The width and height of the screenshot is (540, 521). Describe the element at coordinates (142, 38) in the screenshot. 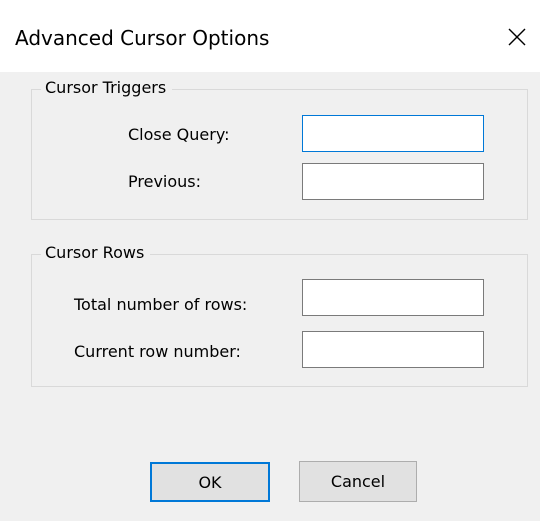

I see `window-title: Advanced Cursor Options` at that location.